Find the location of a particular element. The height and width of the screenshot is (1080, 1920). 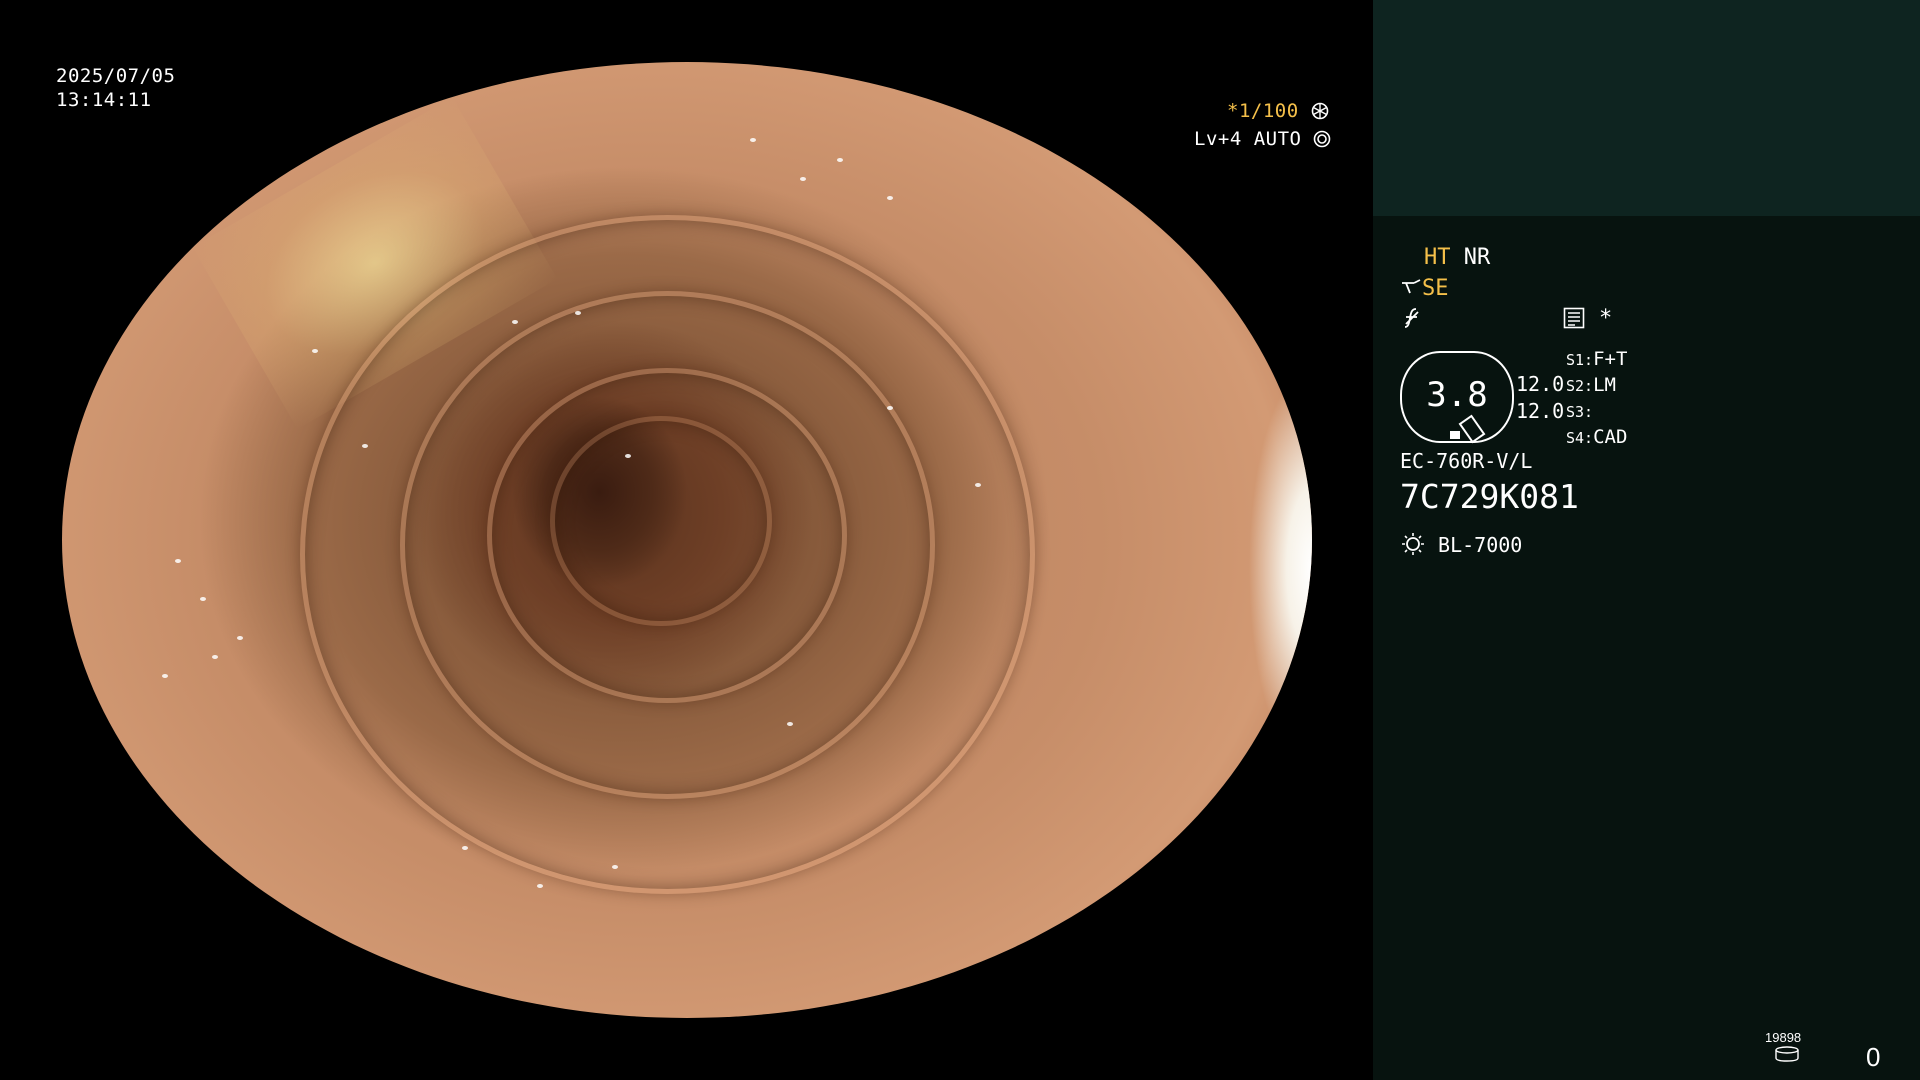

zoom-gauge: 3.8 is located at coordinates (1457, 397).